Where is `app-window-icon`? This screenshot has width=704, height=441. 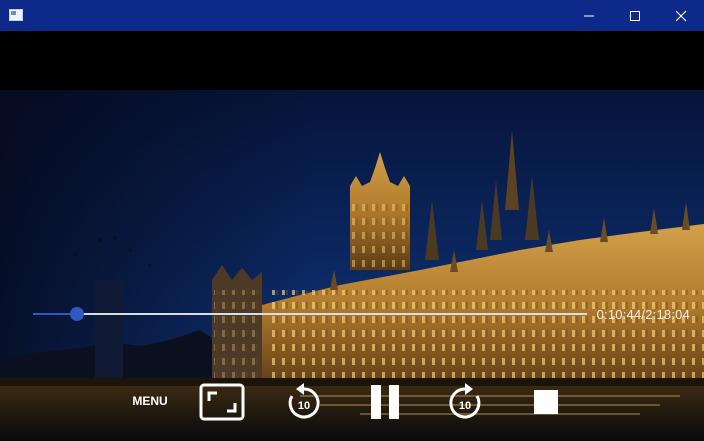
app-window-icon is located at coordinates (16, 15).